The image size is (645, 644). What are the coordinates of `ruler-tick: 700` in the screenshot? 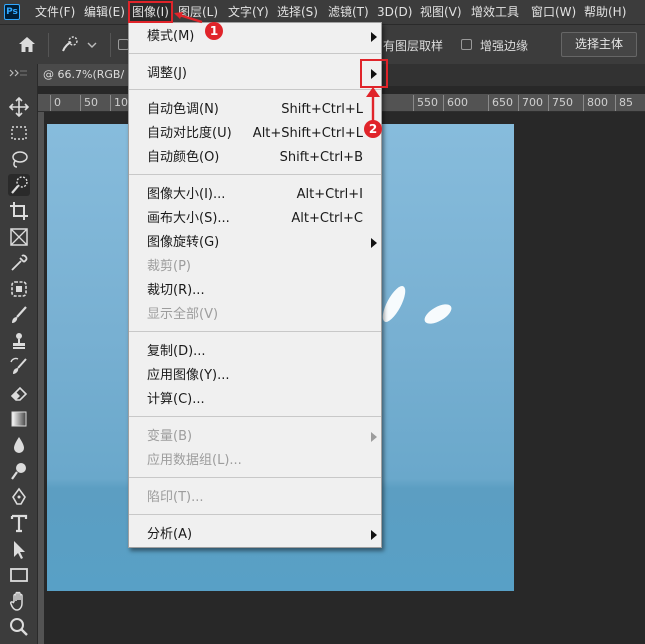 It's located at (530, 103).